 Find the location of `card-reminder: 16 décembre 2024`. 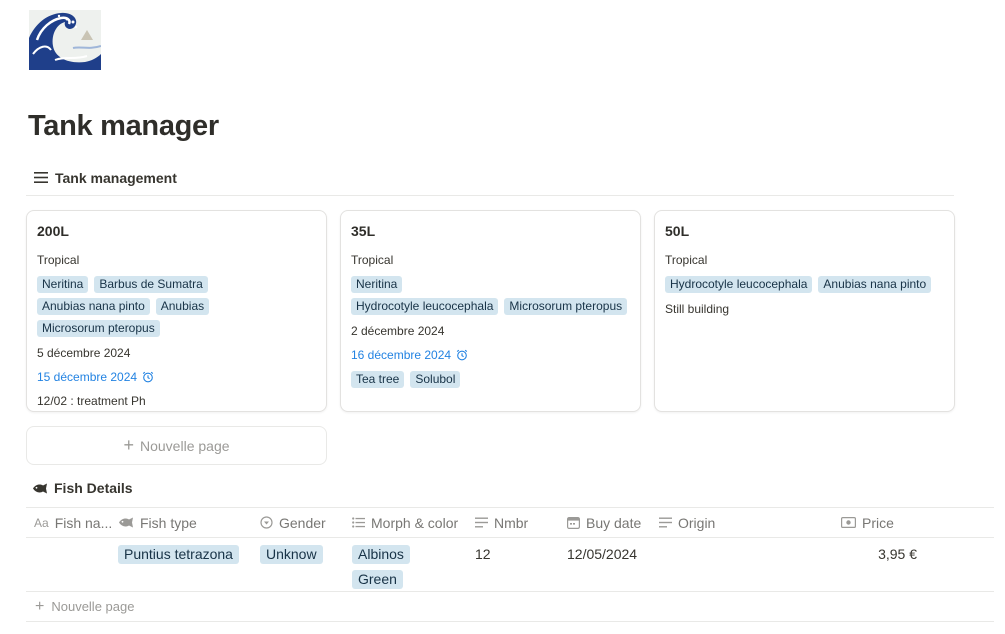

card-reminder: 16 décembre 2024 is located at coordinates (490, 355).